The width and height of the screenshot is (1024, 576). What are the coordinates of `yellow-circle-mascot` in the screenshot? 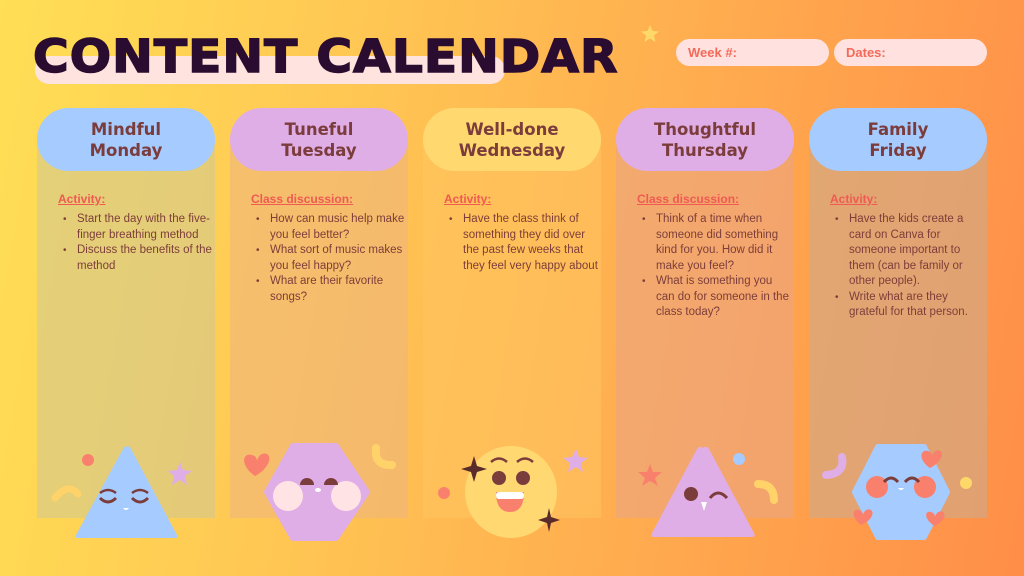 It's located at (511, 492).